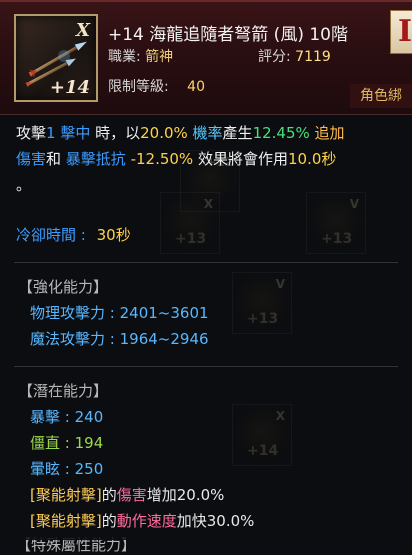 The width and height of the screenshot is (412, 555). I want to click on potential-title: 【潛在能力】, so click(63, 391).